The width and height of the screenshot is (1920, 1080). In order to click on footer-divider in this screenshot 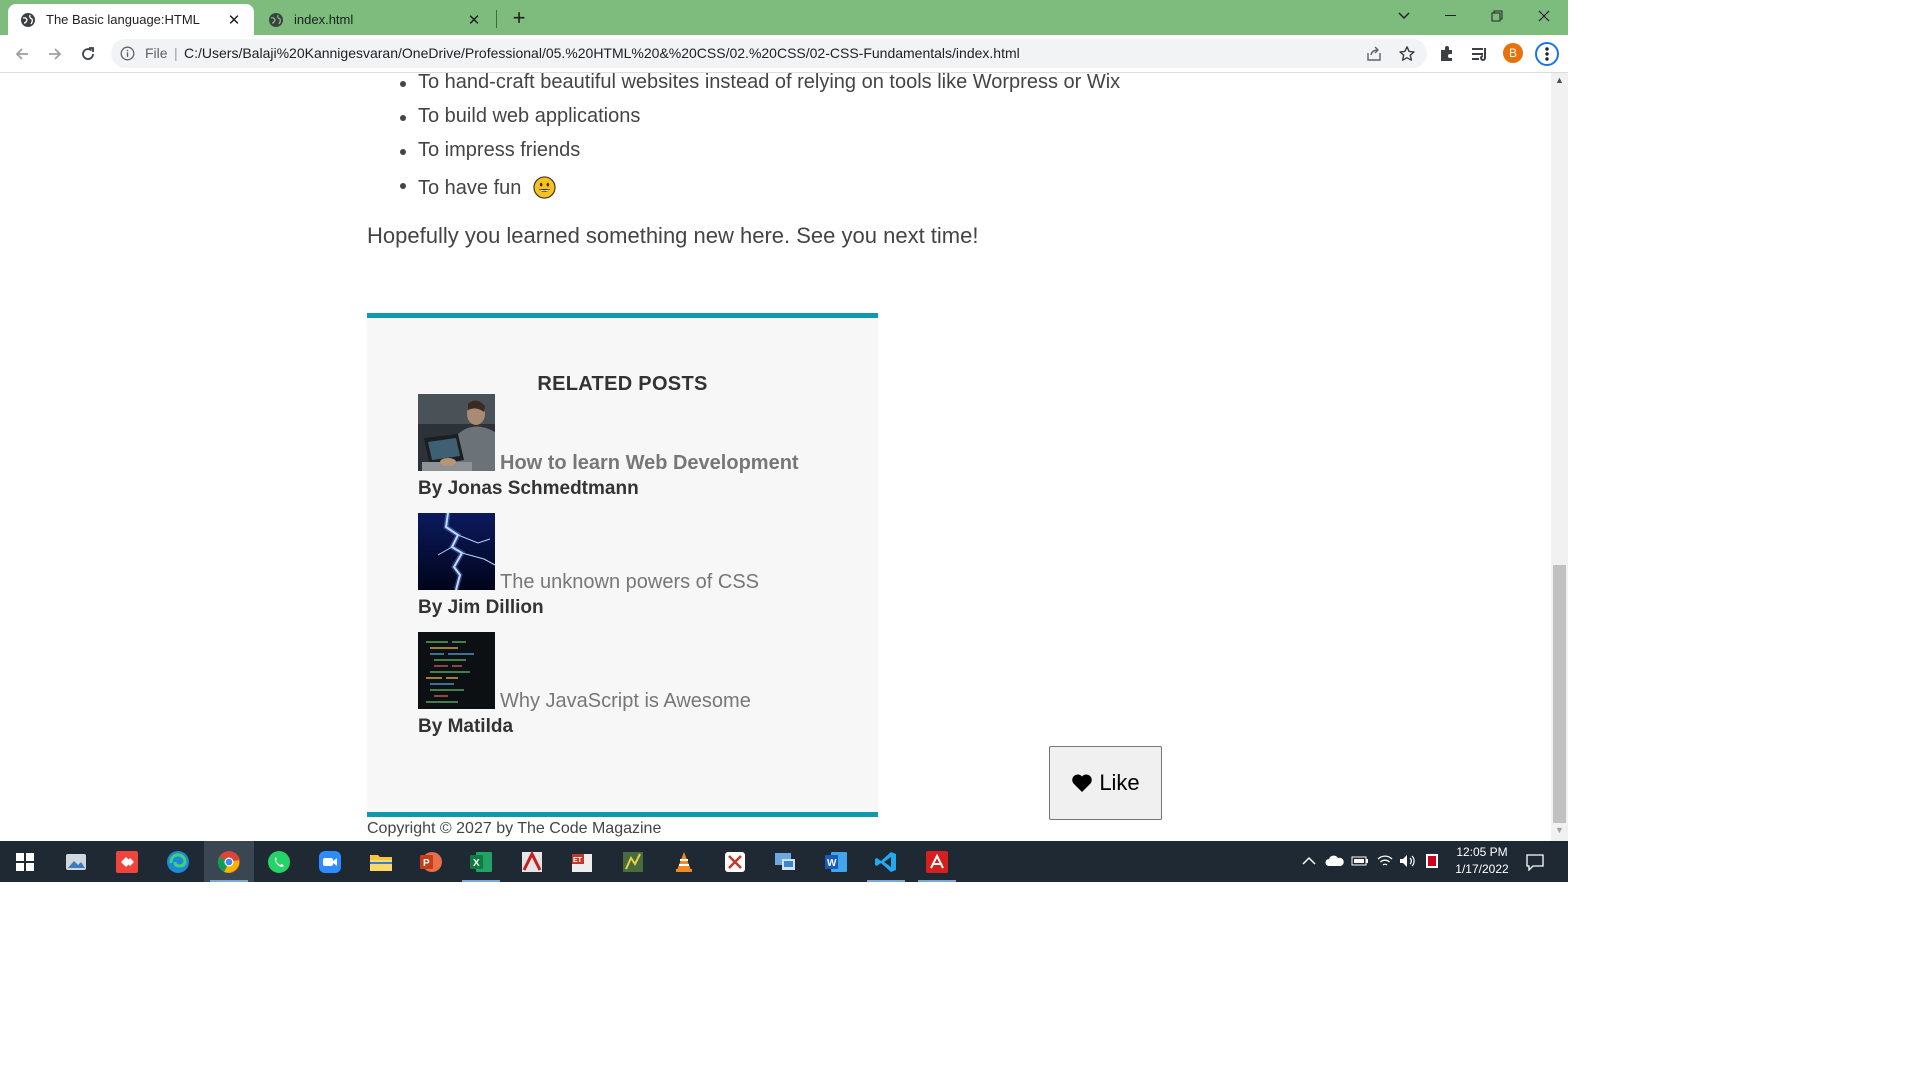, I will do `click(622, 814)`.